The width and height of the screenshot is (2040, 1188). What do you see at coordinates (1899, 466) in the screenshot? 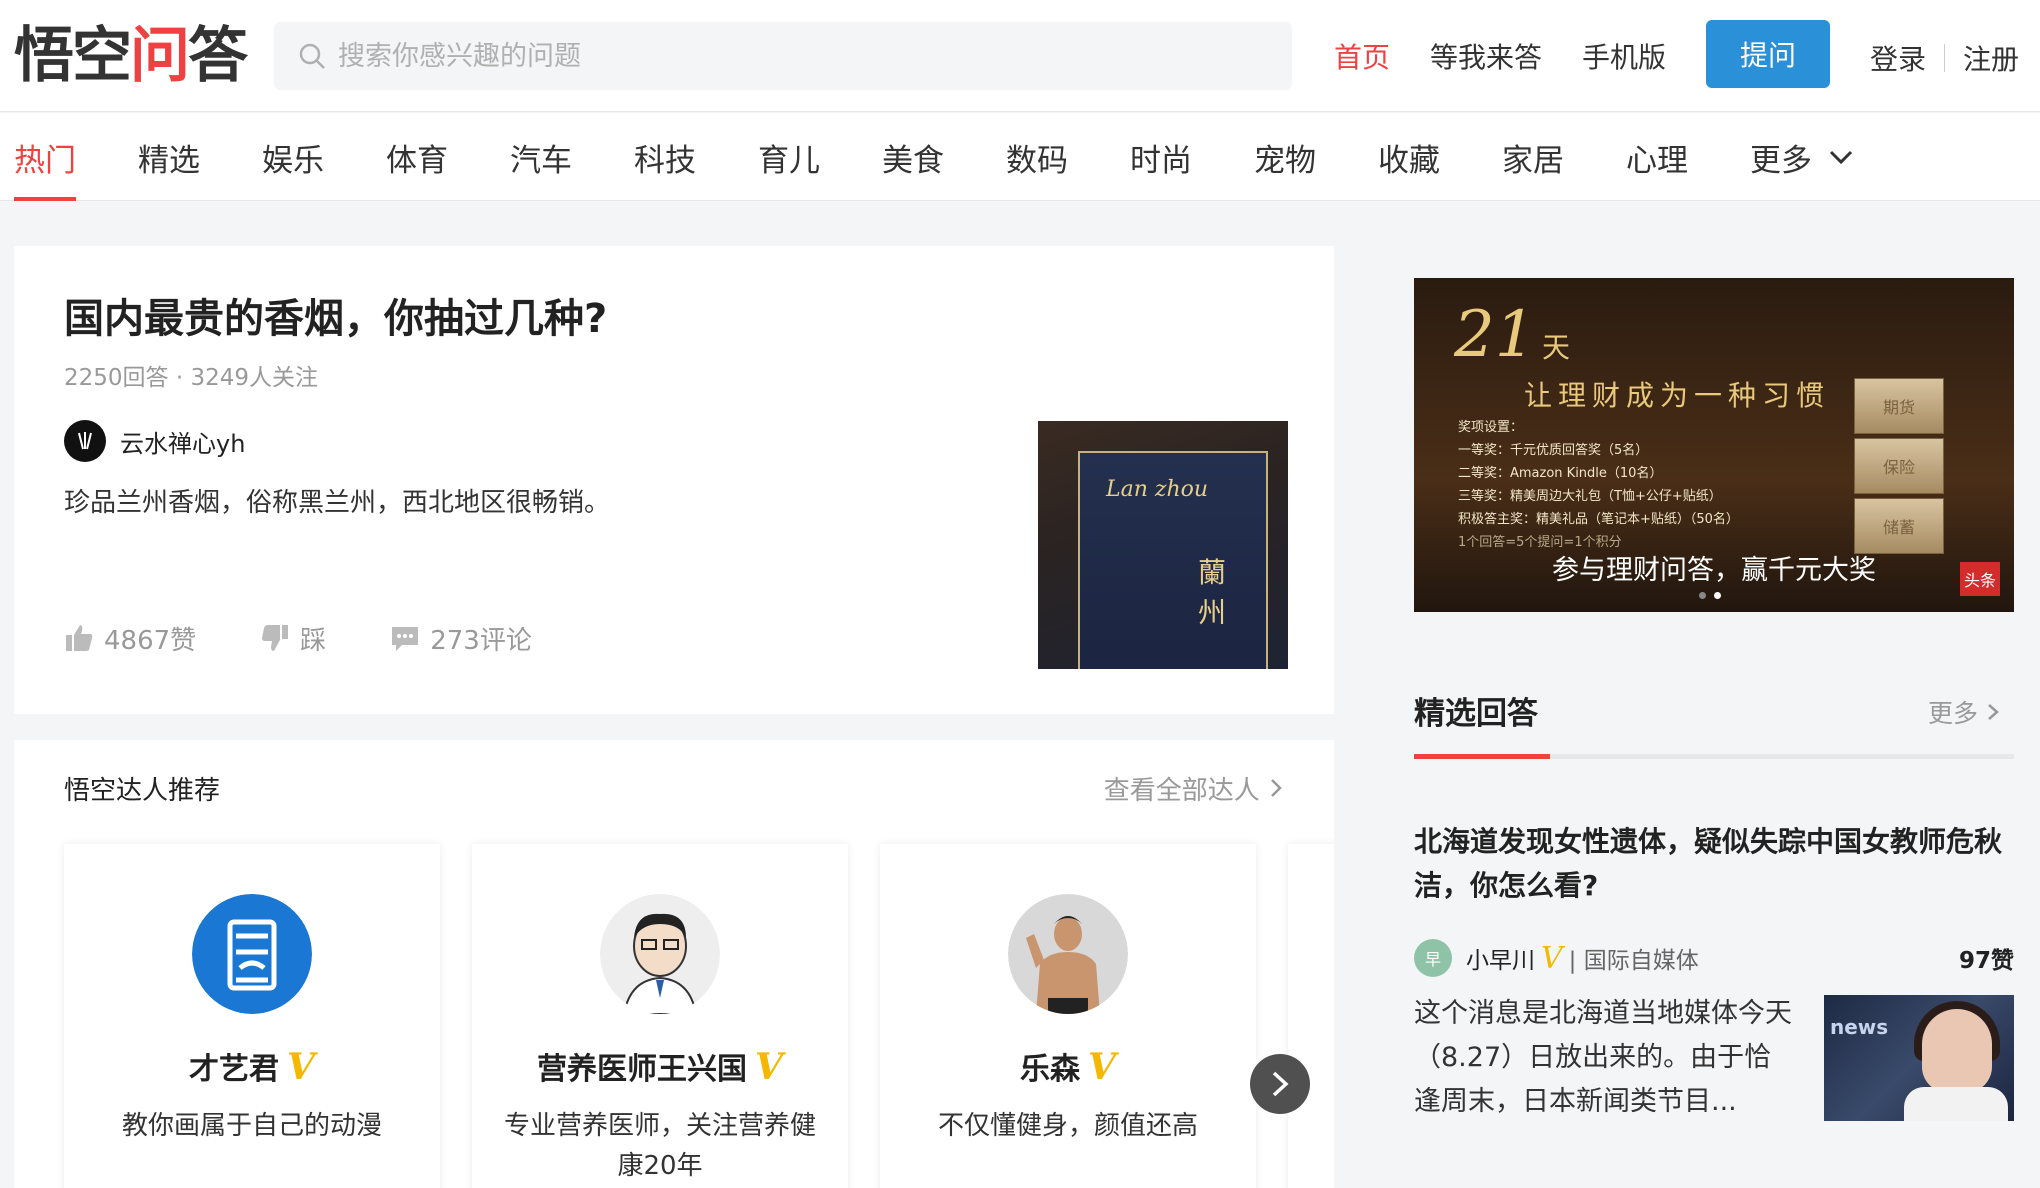
I see `block-insurance: 保险` at bounding box center [1899, 466].